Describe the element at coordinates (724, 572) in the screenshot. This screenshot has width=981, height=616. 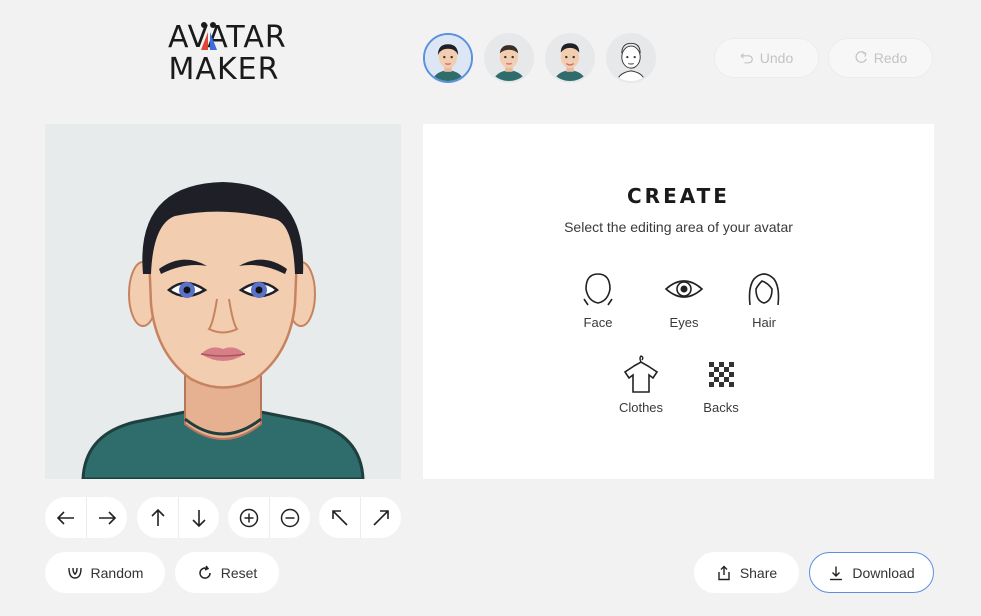
I see `share-icon` at that location.